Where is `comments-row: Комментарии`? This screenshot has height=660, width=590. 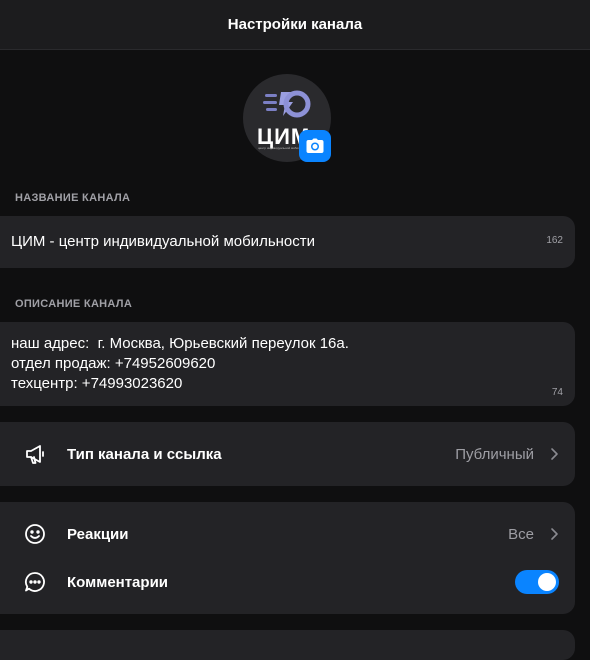
comments-row: Комментарии is located at coordinates (287, 582).